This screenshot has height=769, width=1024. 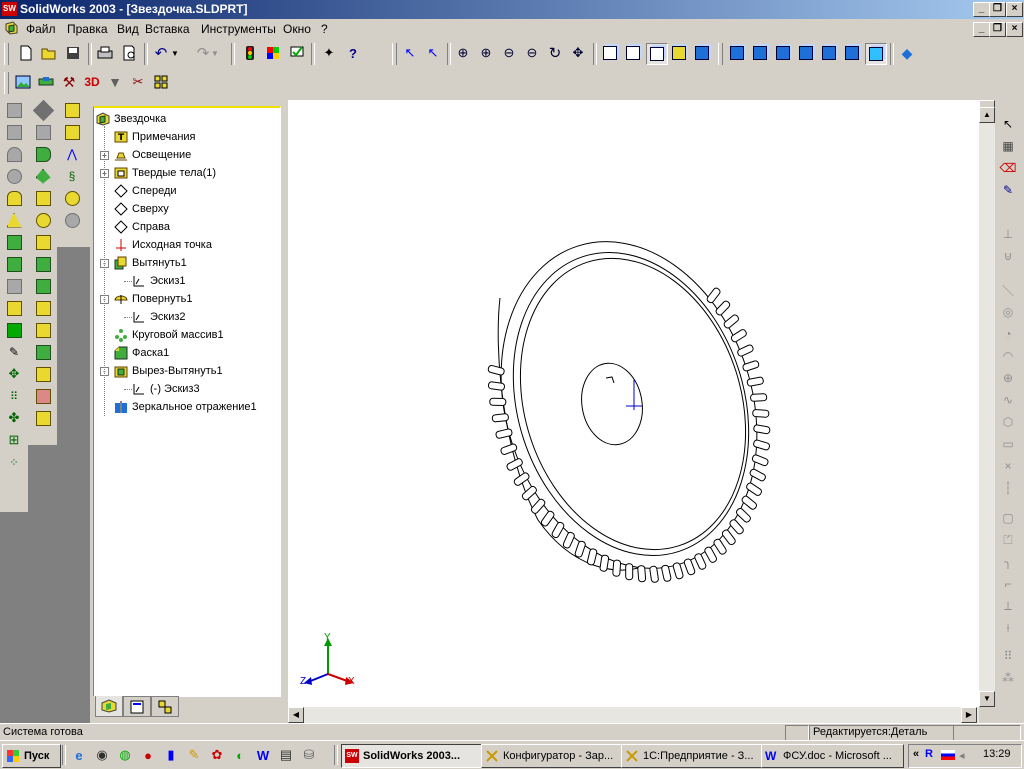 I want to click on wireframe-icon, so click(x=610, y=53).